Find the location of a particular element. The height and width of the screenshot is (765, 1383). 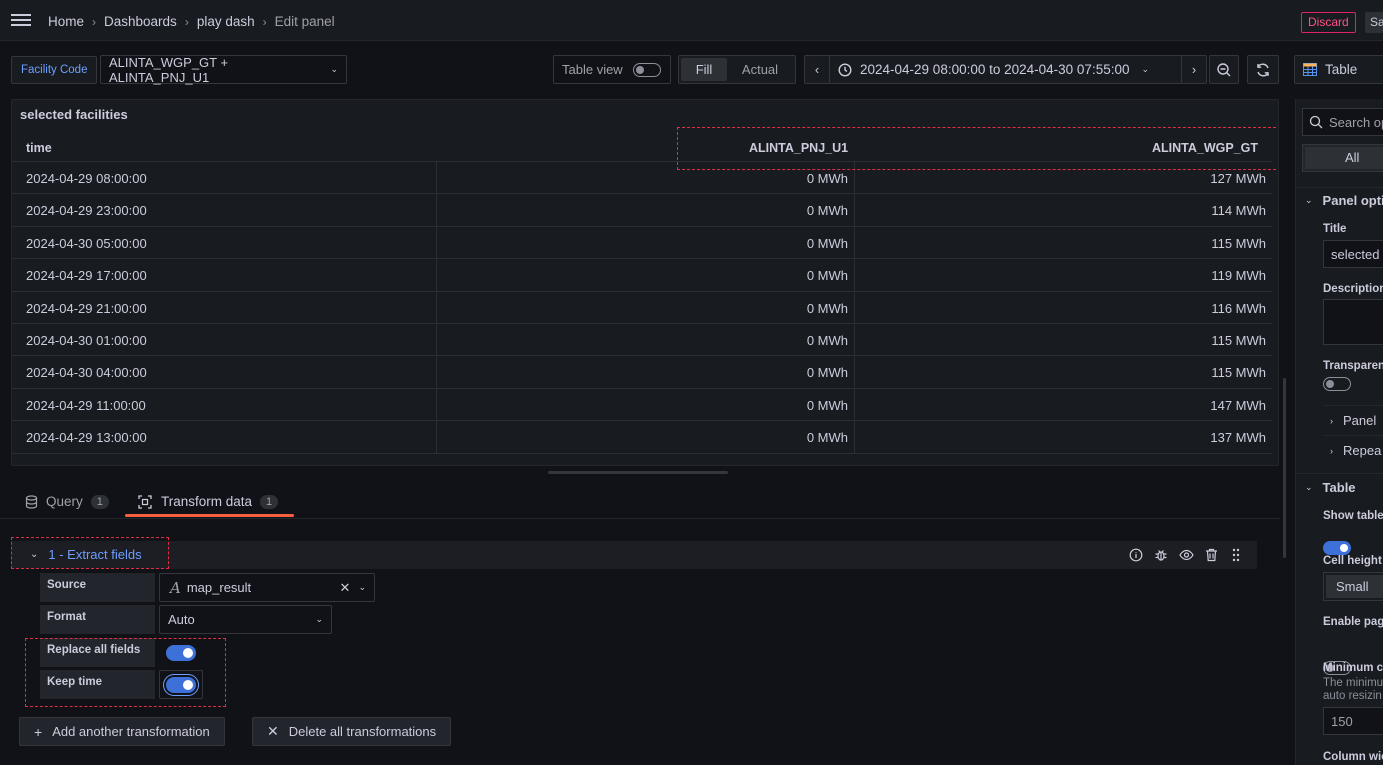

zoom-out-icon is located at coordinates (1224, 69).